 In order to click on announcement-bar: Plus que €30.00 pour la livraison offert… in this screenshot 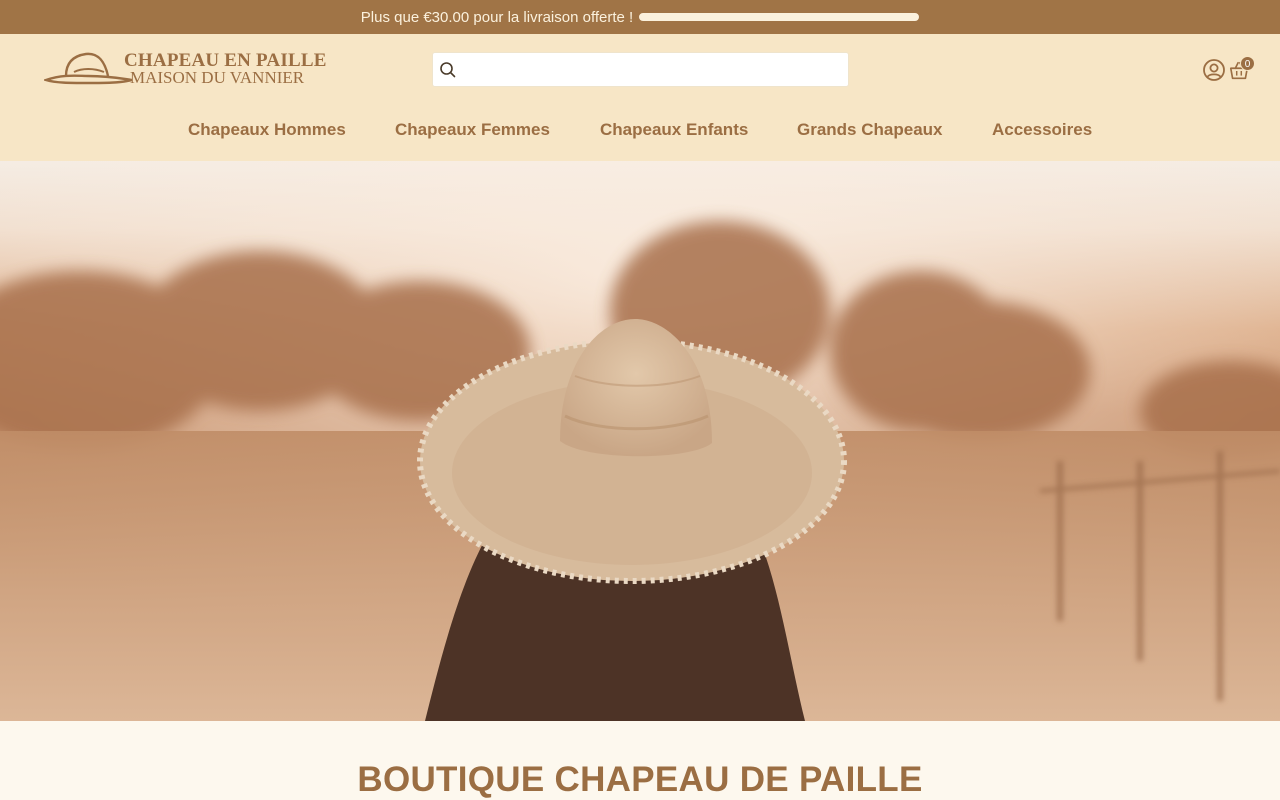, I will do `click(640, 17)`.